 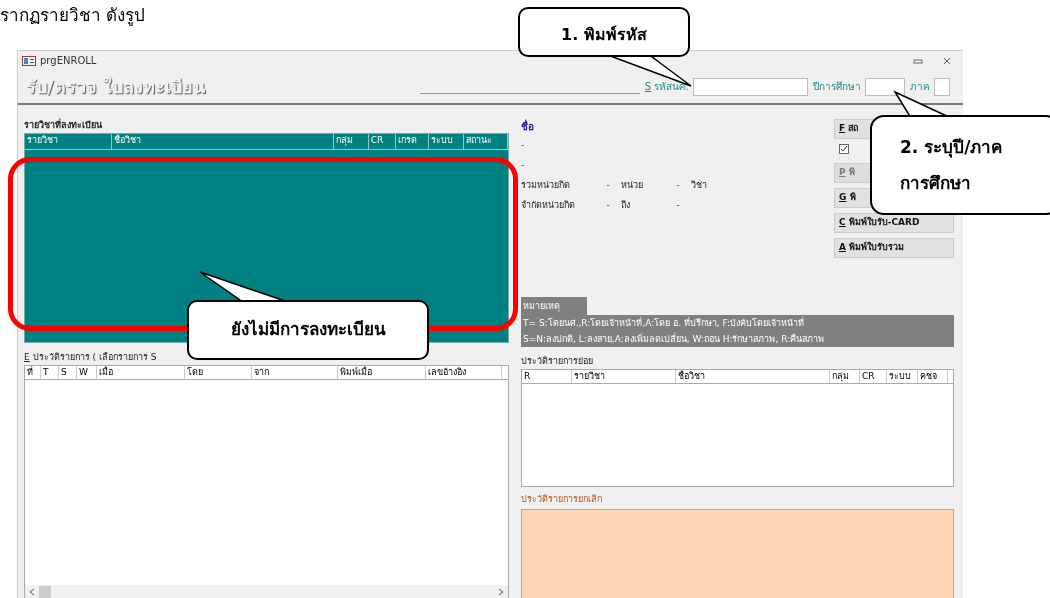 What do you see at coordinates (557, 361) in the screenshot?
I see `section-label: ประวัติรายการย่อย` at bounding box center [557, 361].